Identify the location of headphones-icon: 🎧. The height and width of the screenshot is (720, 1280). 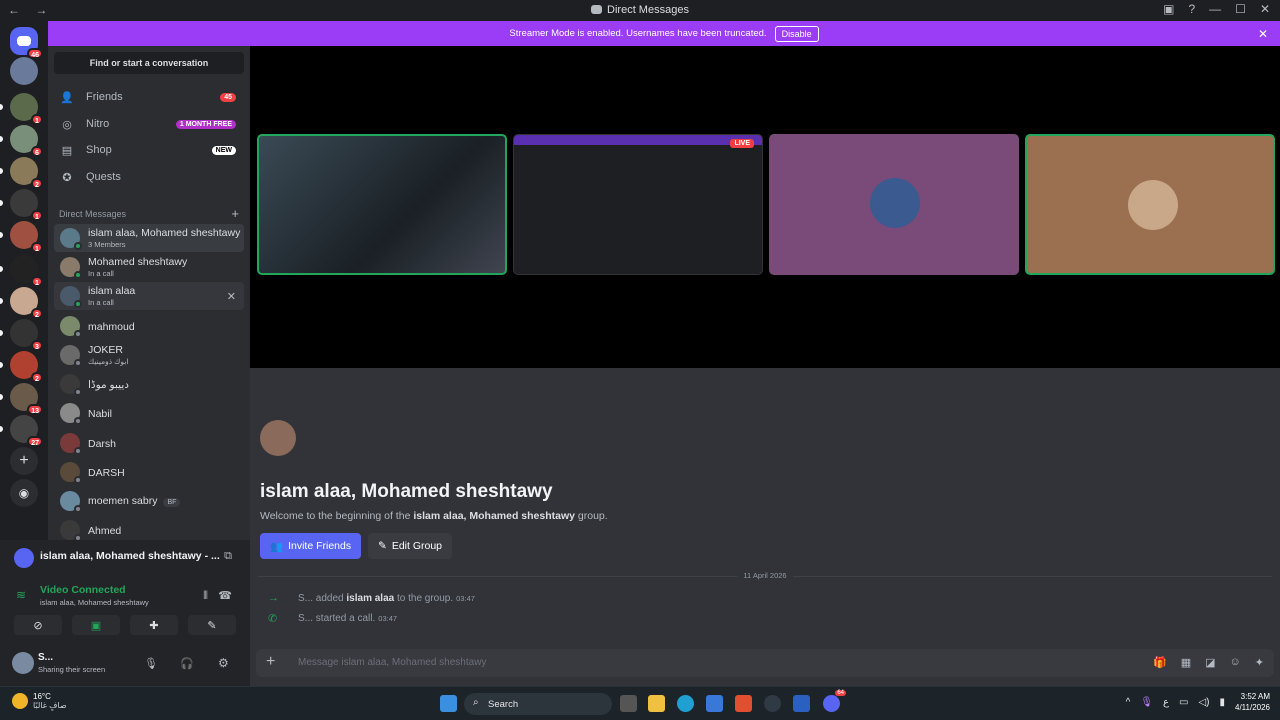
(187, 663).